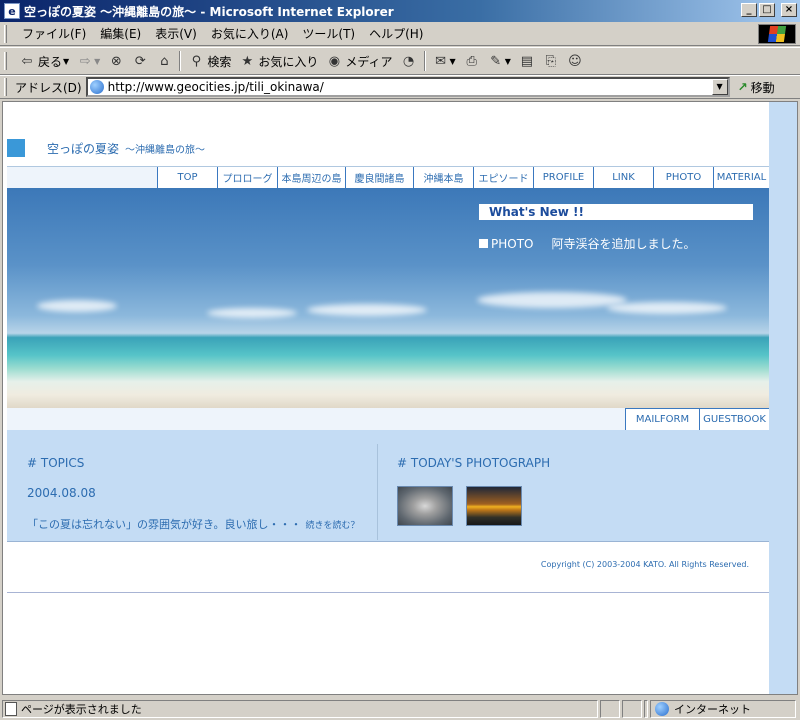 The height and width of the screenshot is (720, 800). I want to click on go-label: 移動, so click(762, 87).